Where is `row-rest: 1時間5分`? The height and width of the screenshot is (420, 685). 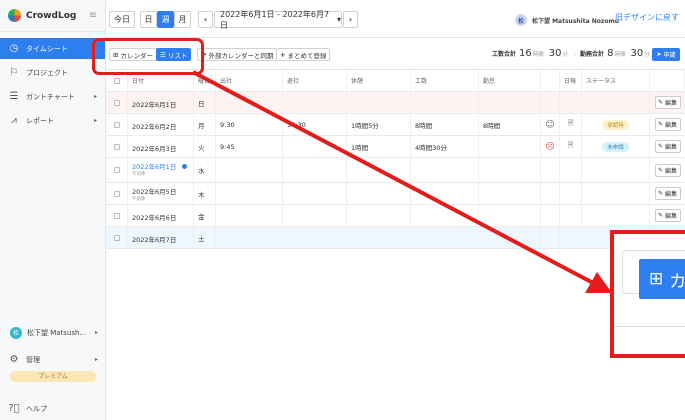 row-rest: 1時間5分 is located at coordinates (379, 124).